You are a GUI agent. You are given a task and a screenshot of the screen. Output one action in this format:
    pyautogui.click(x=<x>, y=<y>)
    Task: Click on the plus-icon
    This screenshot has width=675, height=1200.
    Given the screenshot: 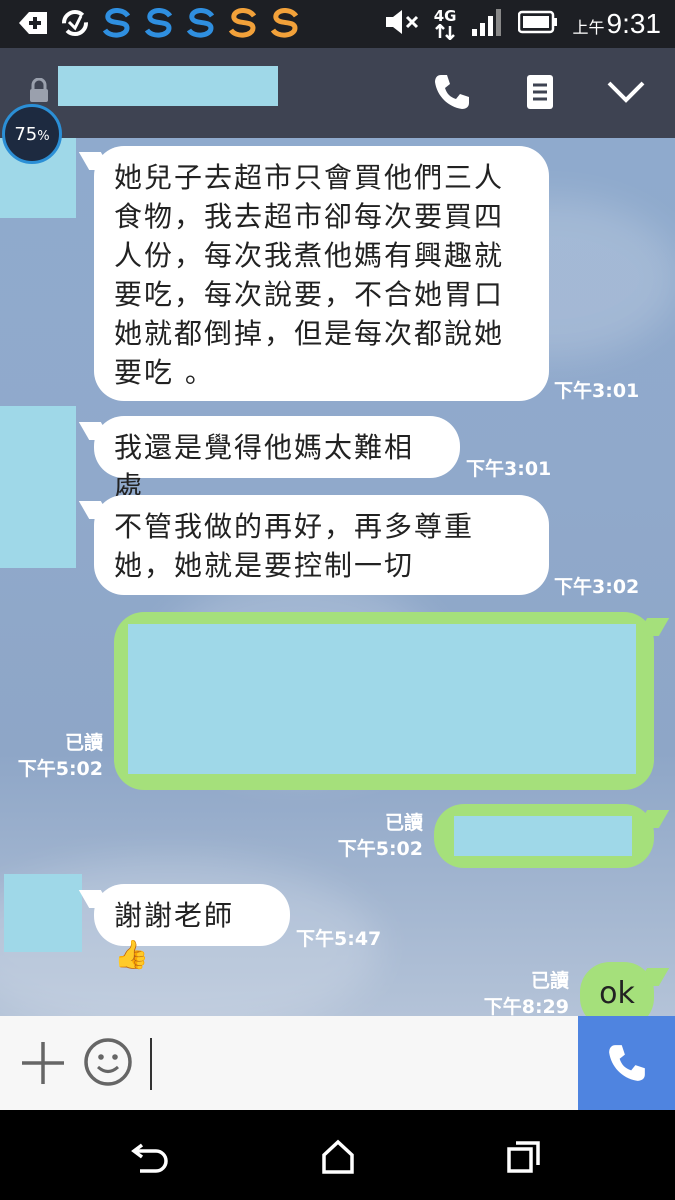 What is the action you would take?
    pyautogui.click(x=43, y=1063)
    